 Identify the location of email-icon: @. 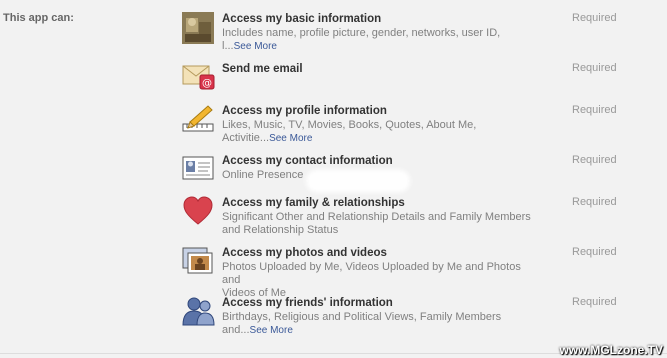
(199, 79).